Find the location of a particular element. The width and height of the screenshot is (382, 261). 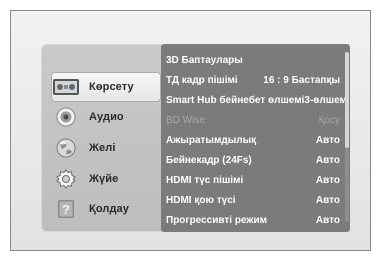

panel-scrollbar is located at coordinates (347, 137).